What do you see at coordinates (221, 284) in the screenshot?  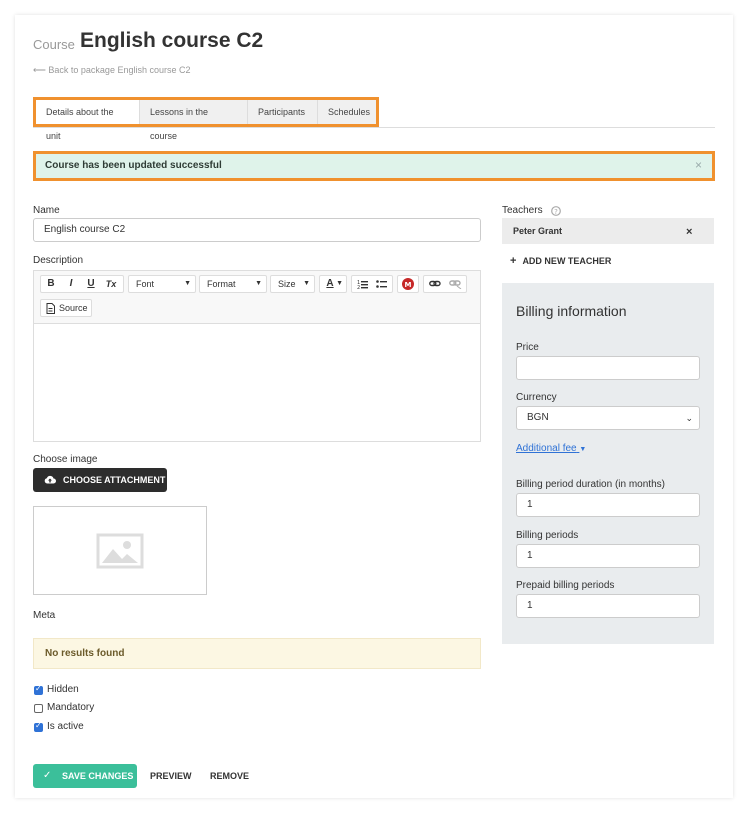 I see `format-dropdown-label: Format` at bounding box center [221, 284].